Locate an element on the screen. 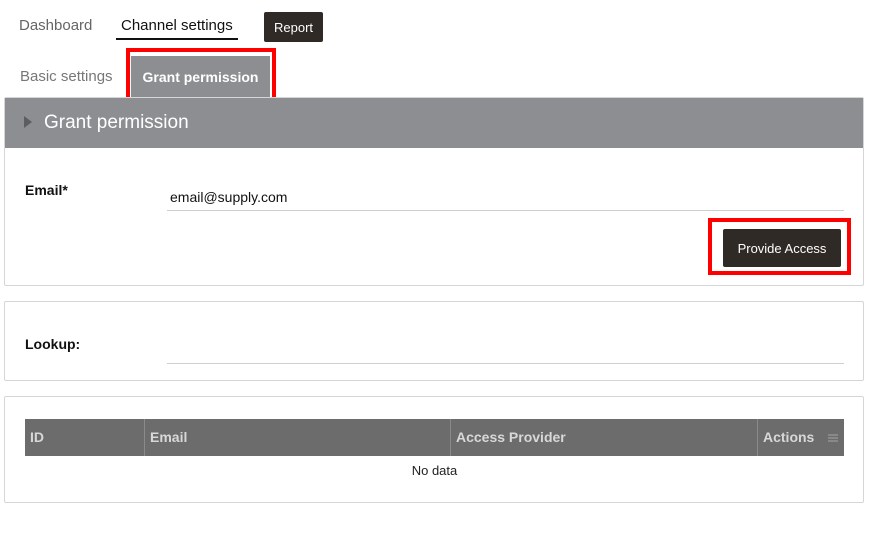  column-header-email: Email is located at coordinates (298, 437).